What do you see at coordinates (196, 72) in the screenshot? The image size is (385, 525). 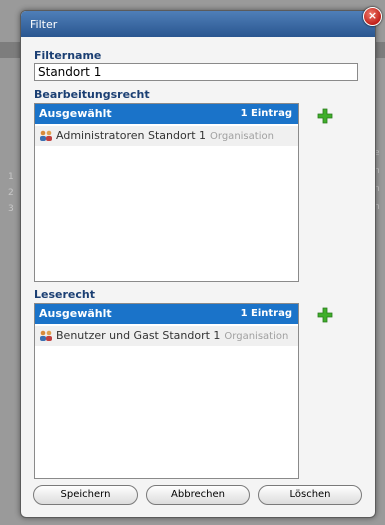 I see `filtername-input` at bounding box center [196, 72].